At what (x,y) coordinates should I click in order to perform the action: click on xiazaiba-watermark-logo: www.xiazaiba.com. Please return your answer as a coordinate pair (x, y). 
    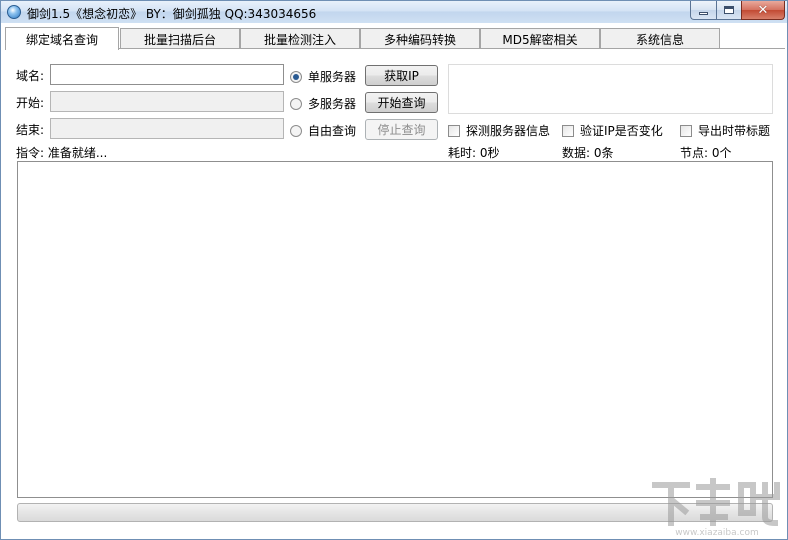
    Looking at the image, I should click on (716, 508).